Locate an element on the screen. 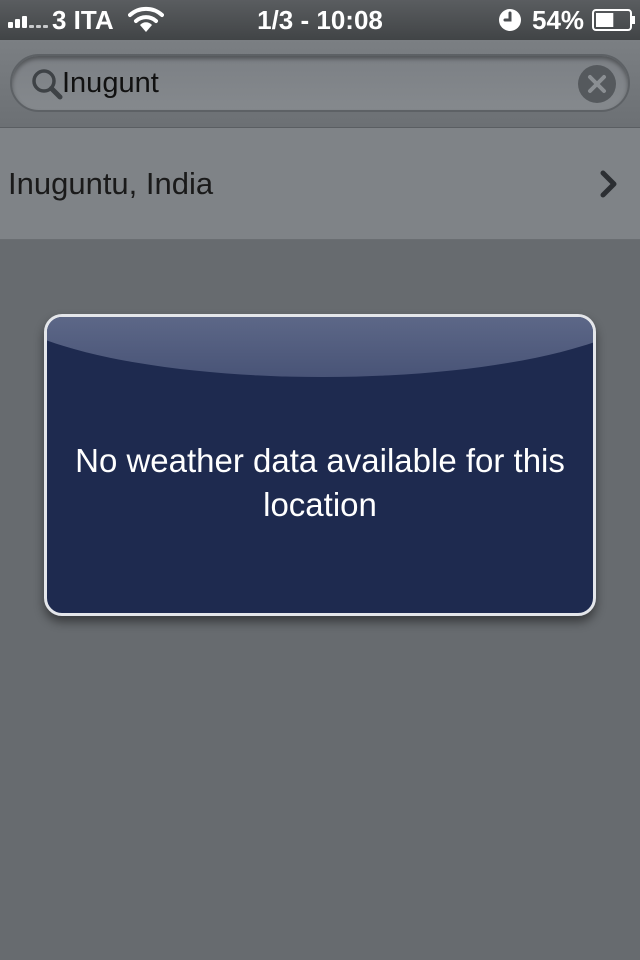 The width and height of the screenshot is (640, 960). search-icon is located at coordinates (47, 84).